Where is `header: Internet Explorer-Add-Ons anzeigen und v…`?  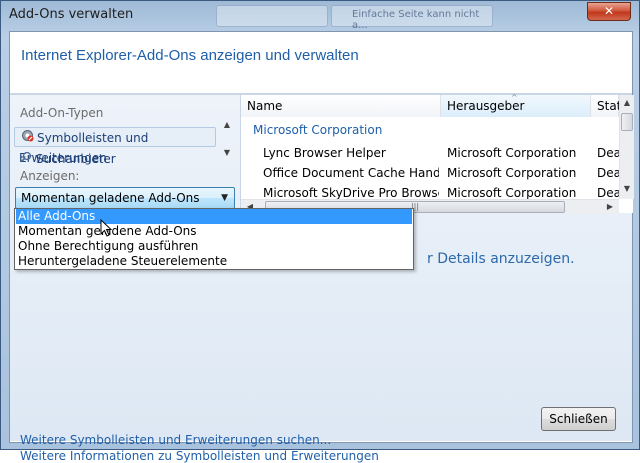 header: Internet Explorer-Add-Ons anzeigen und v… is located at coordinates (321, 62).